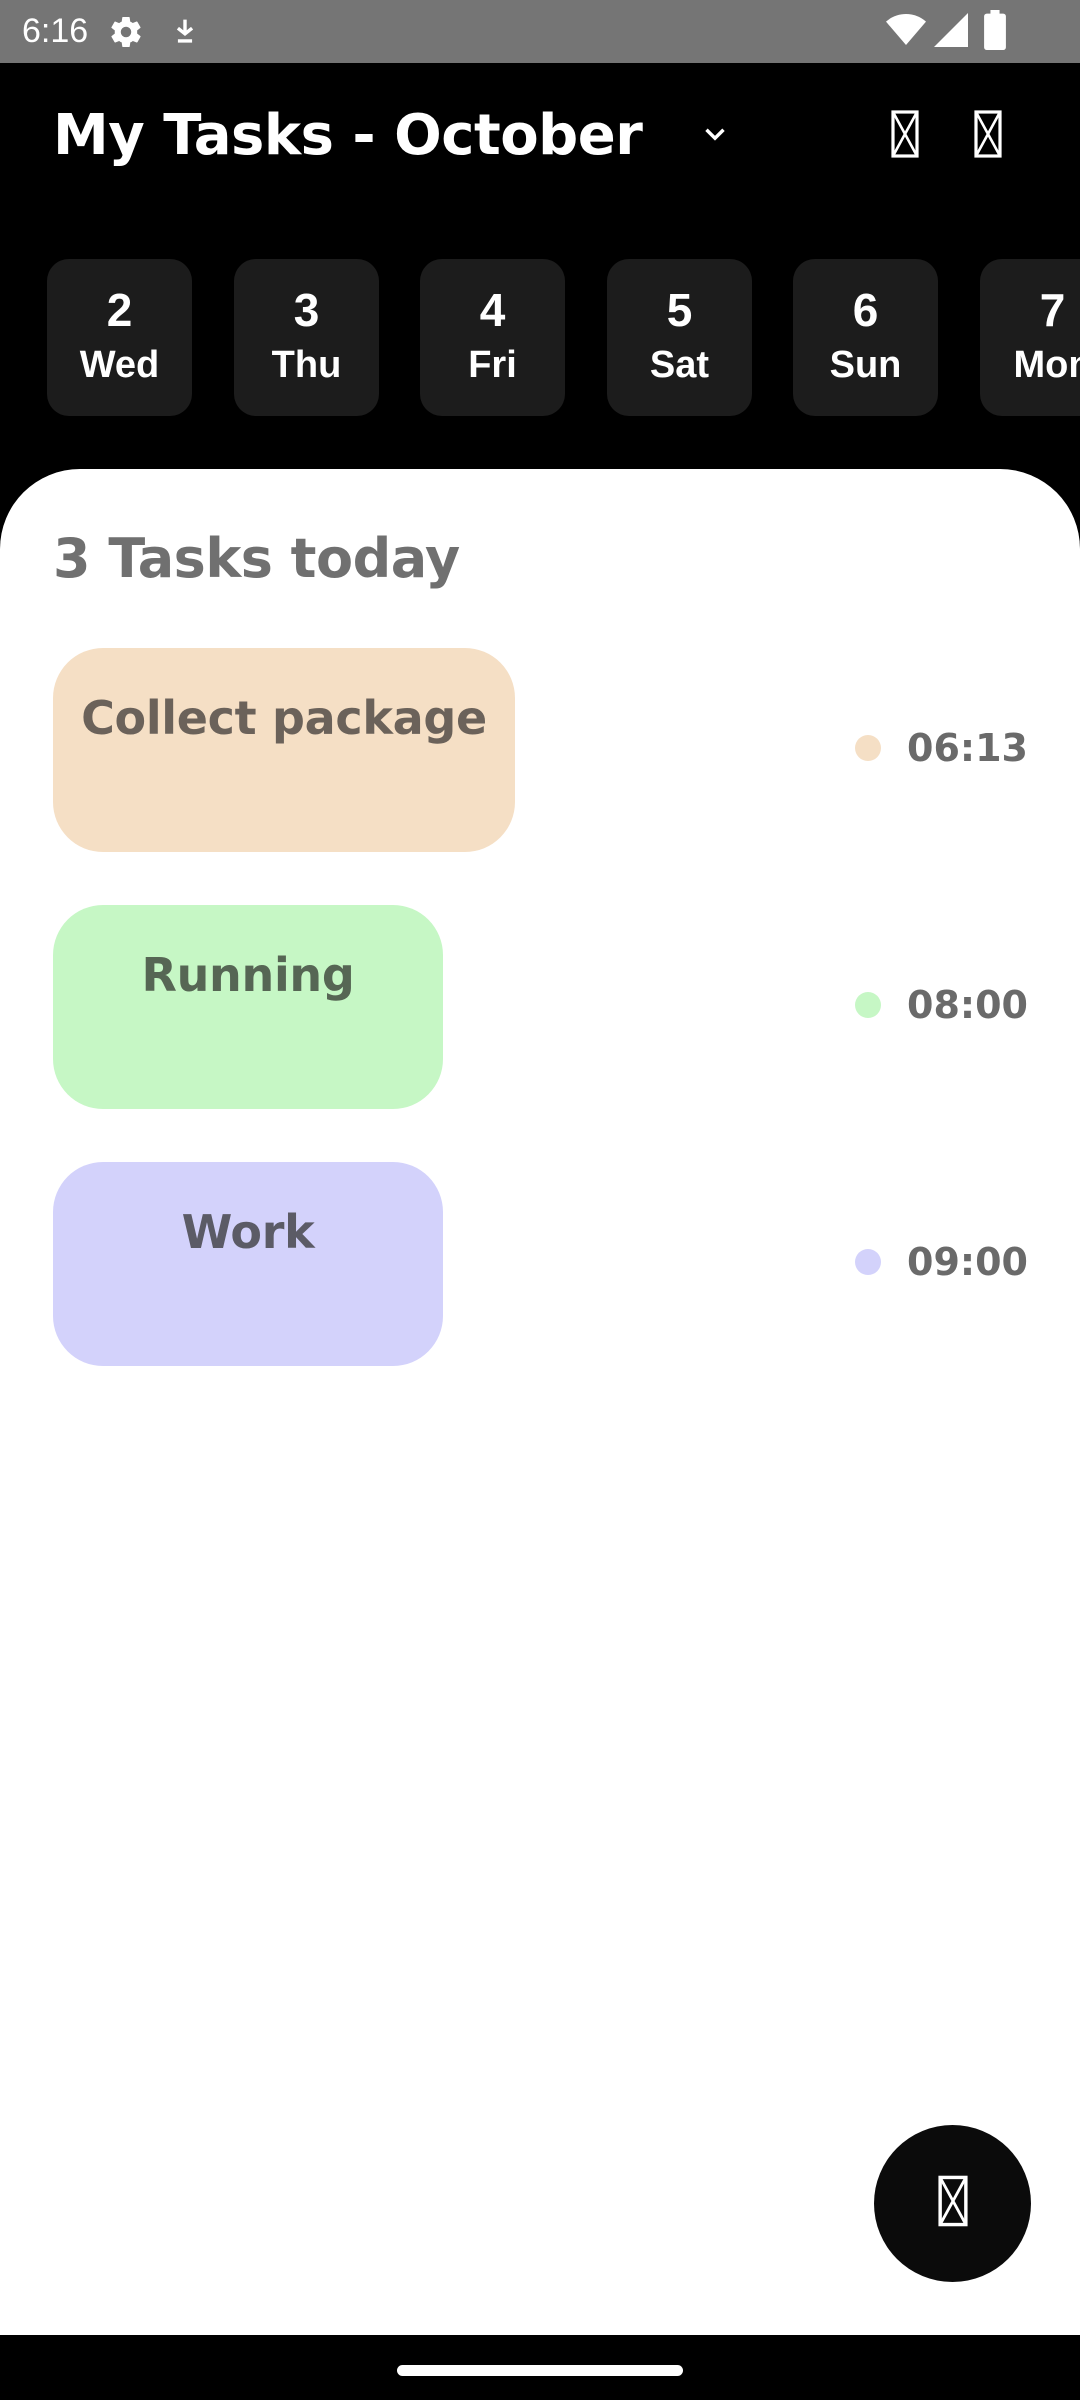  Describe the element at coordinates (284, 750) in the screenshot. I see `task-card: Collect package` at that location.